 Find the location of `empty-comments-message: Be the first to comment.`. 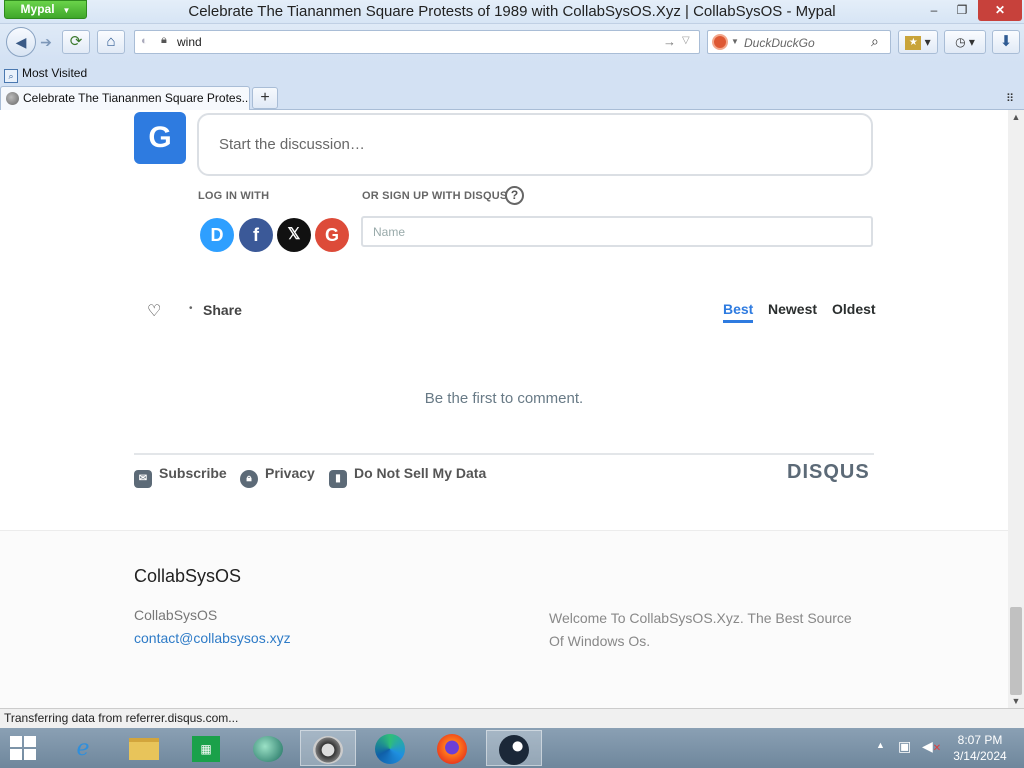

empty-comments-message: Be the first to comment. is located at coordinates (504, 398).